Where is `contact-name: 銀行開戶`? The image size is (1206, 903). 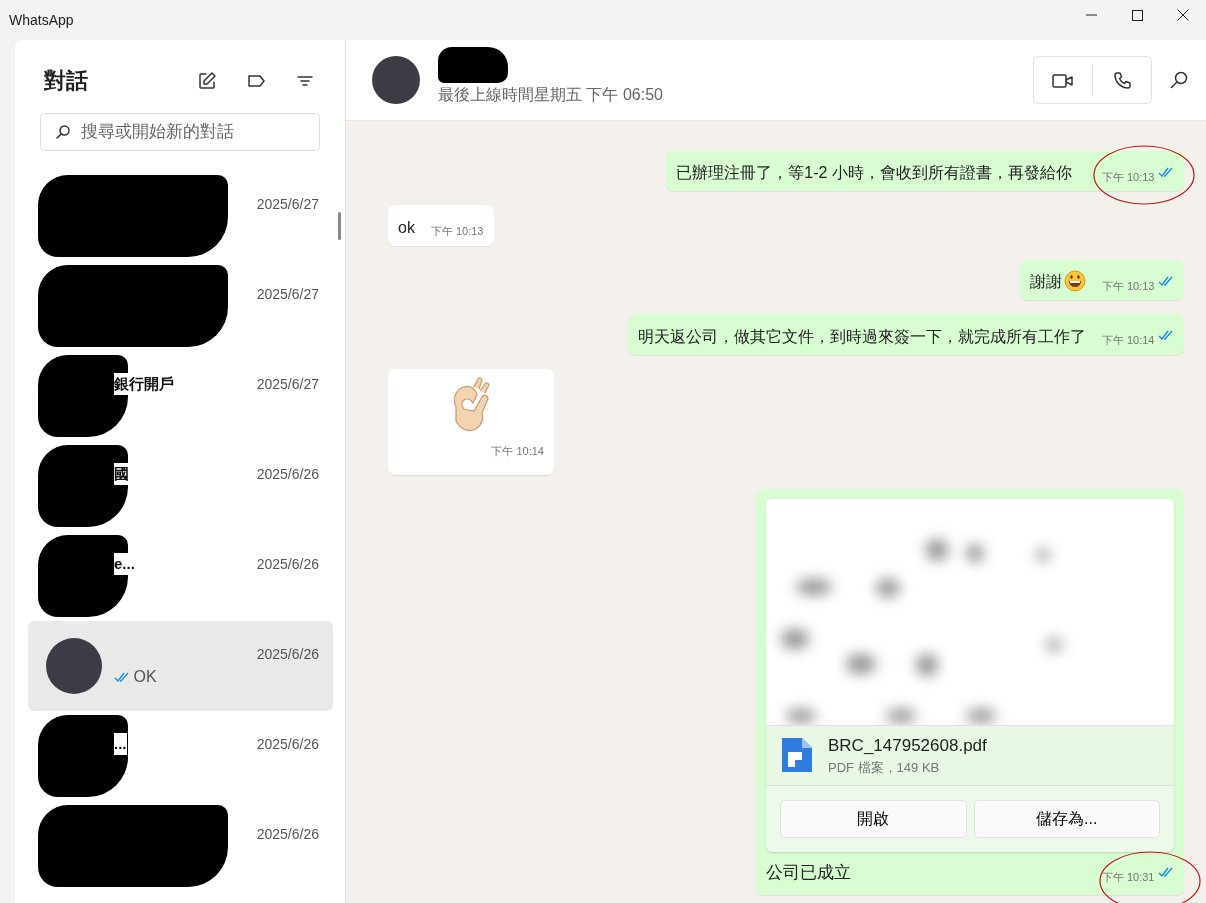 contact-name: 銀行開戶 is located at coordinates (144, 384).